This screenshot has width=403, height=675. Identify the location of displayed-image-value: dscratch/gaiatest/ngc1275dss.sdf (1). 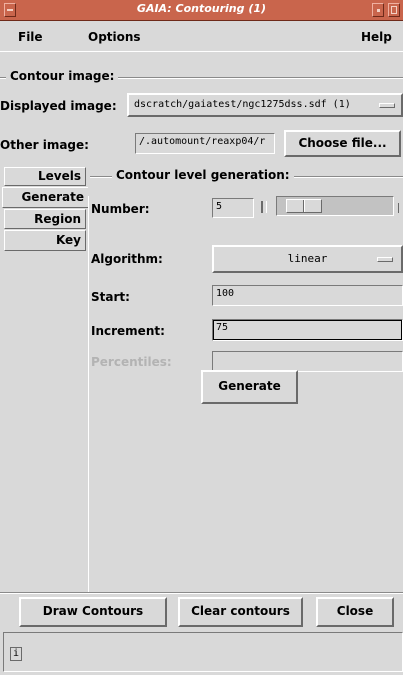
(242, 104).